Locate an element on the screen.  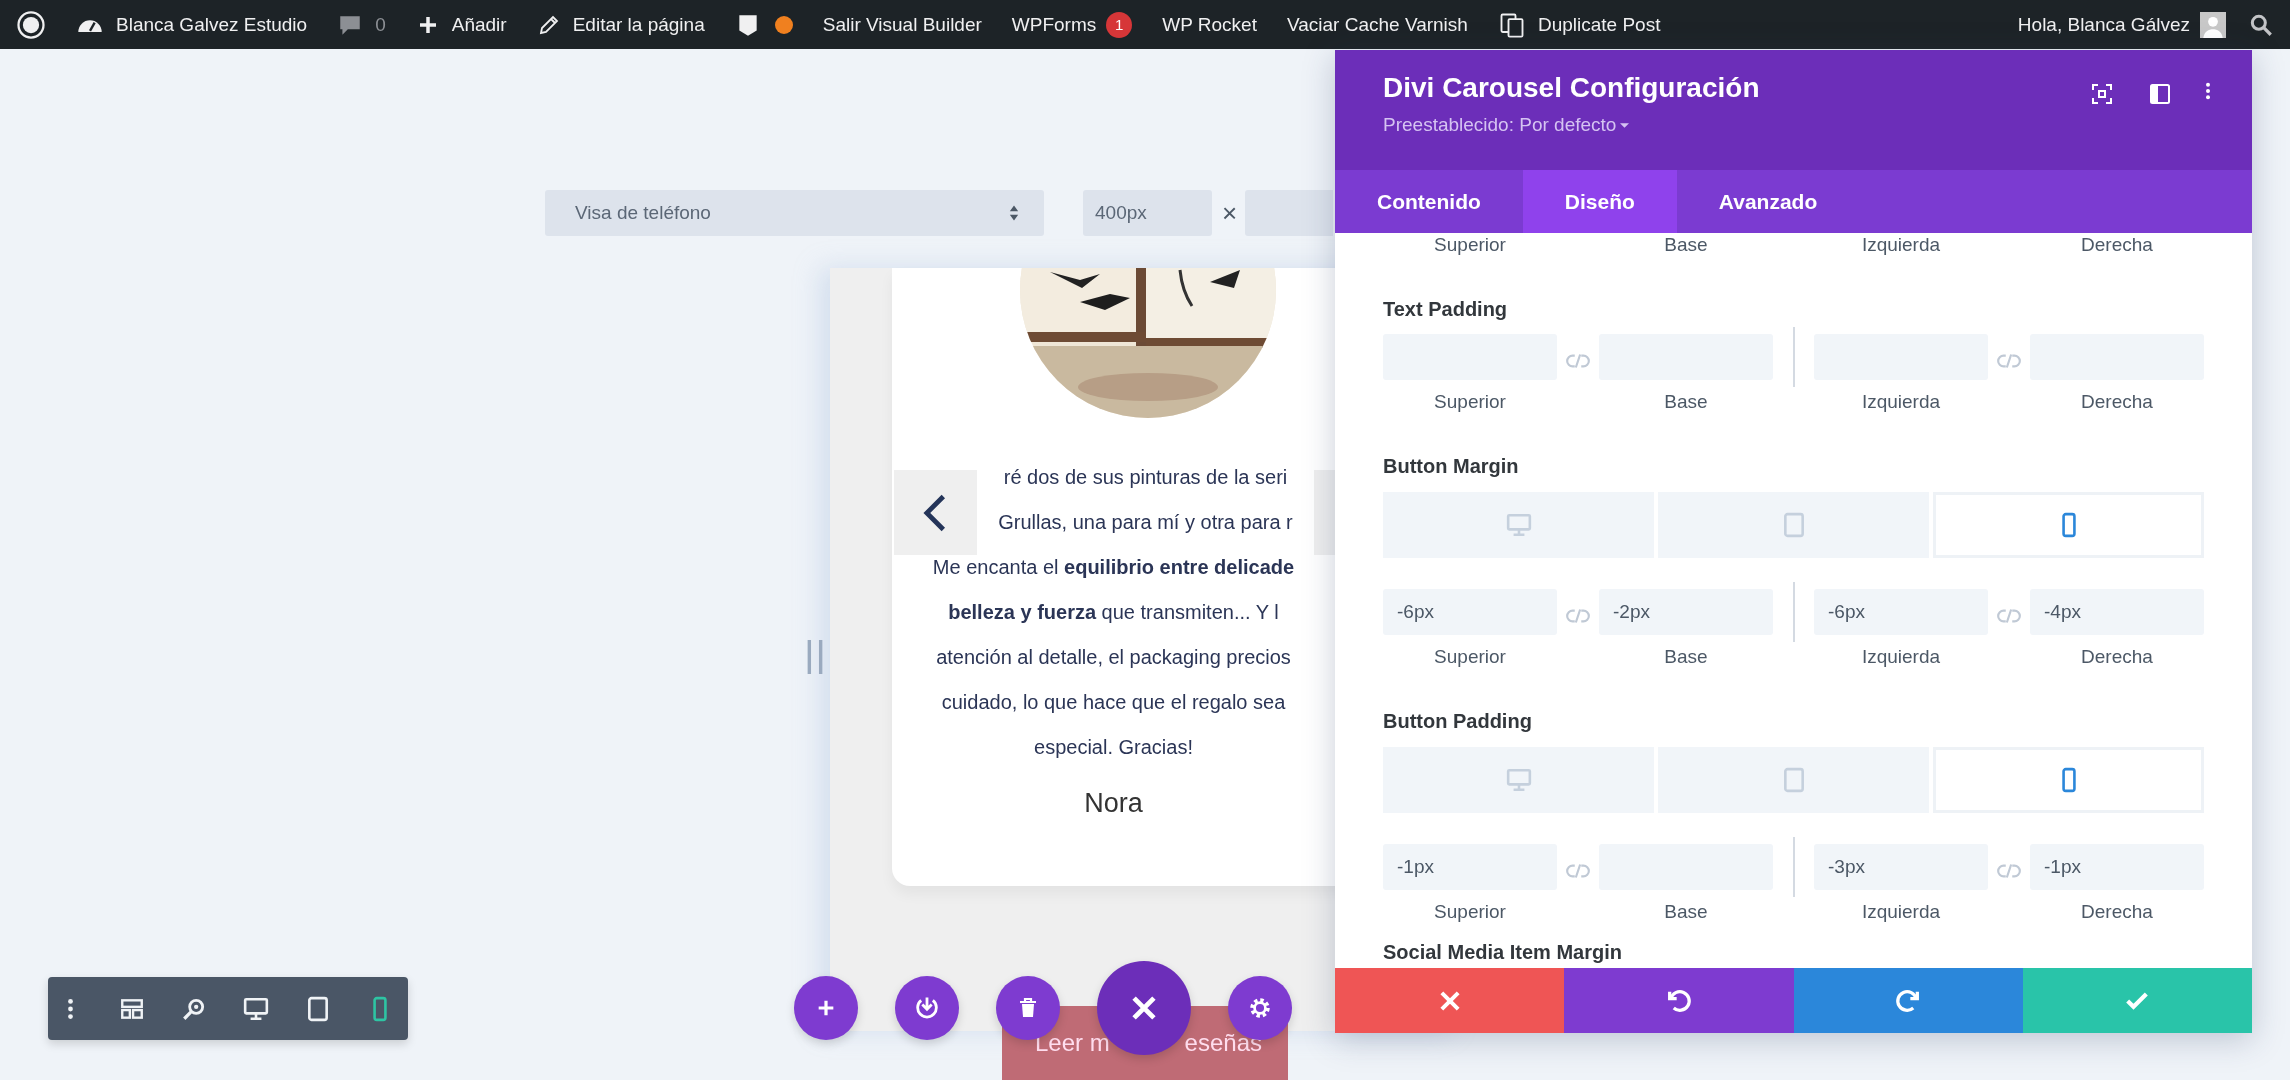
avatar-icon is located at coordinates (2213, 24).